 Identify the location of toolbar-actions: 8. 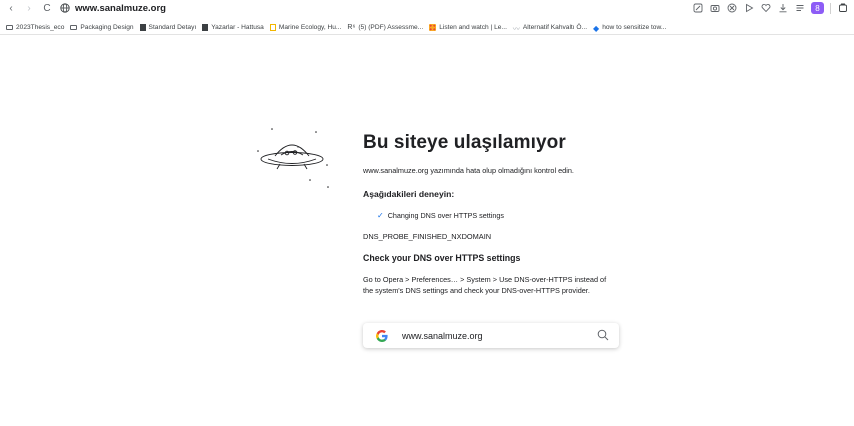
(770, 8).